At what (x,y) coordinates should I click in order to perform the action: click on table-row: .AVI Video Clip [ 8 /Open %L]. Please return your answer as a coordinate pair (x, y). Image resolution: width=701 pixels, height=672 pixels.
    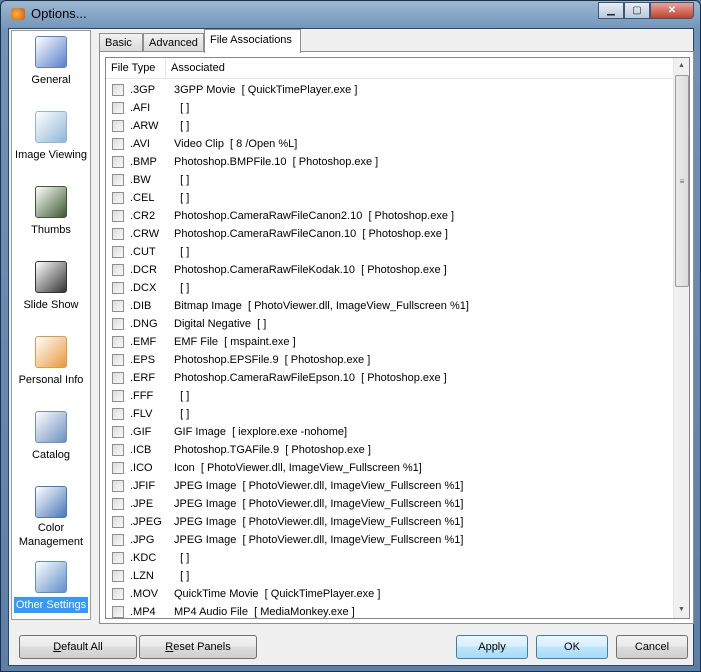
    Looking at the image, I should click on (390, 144).